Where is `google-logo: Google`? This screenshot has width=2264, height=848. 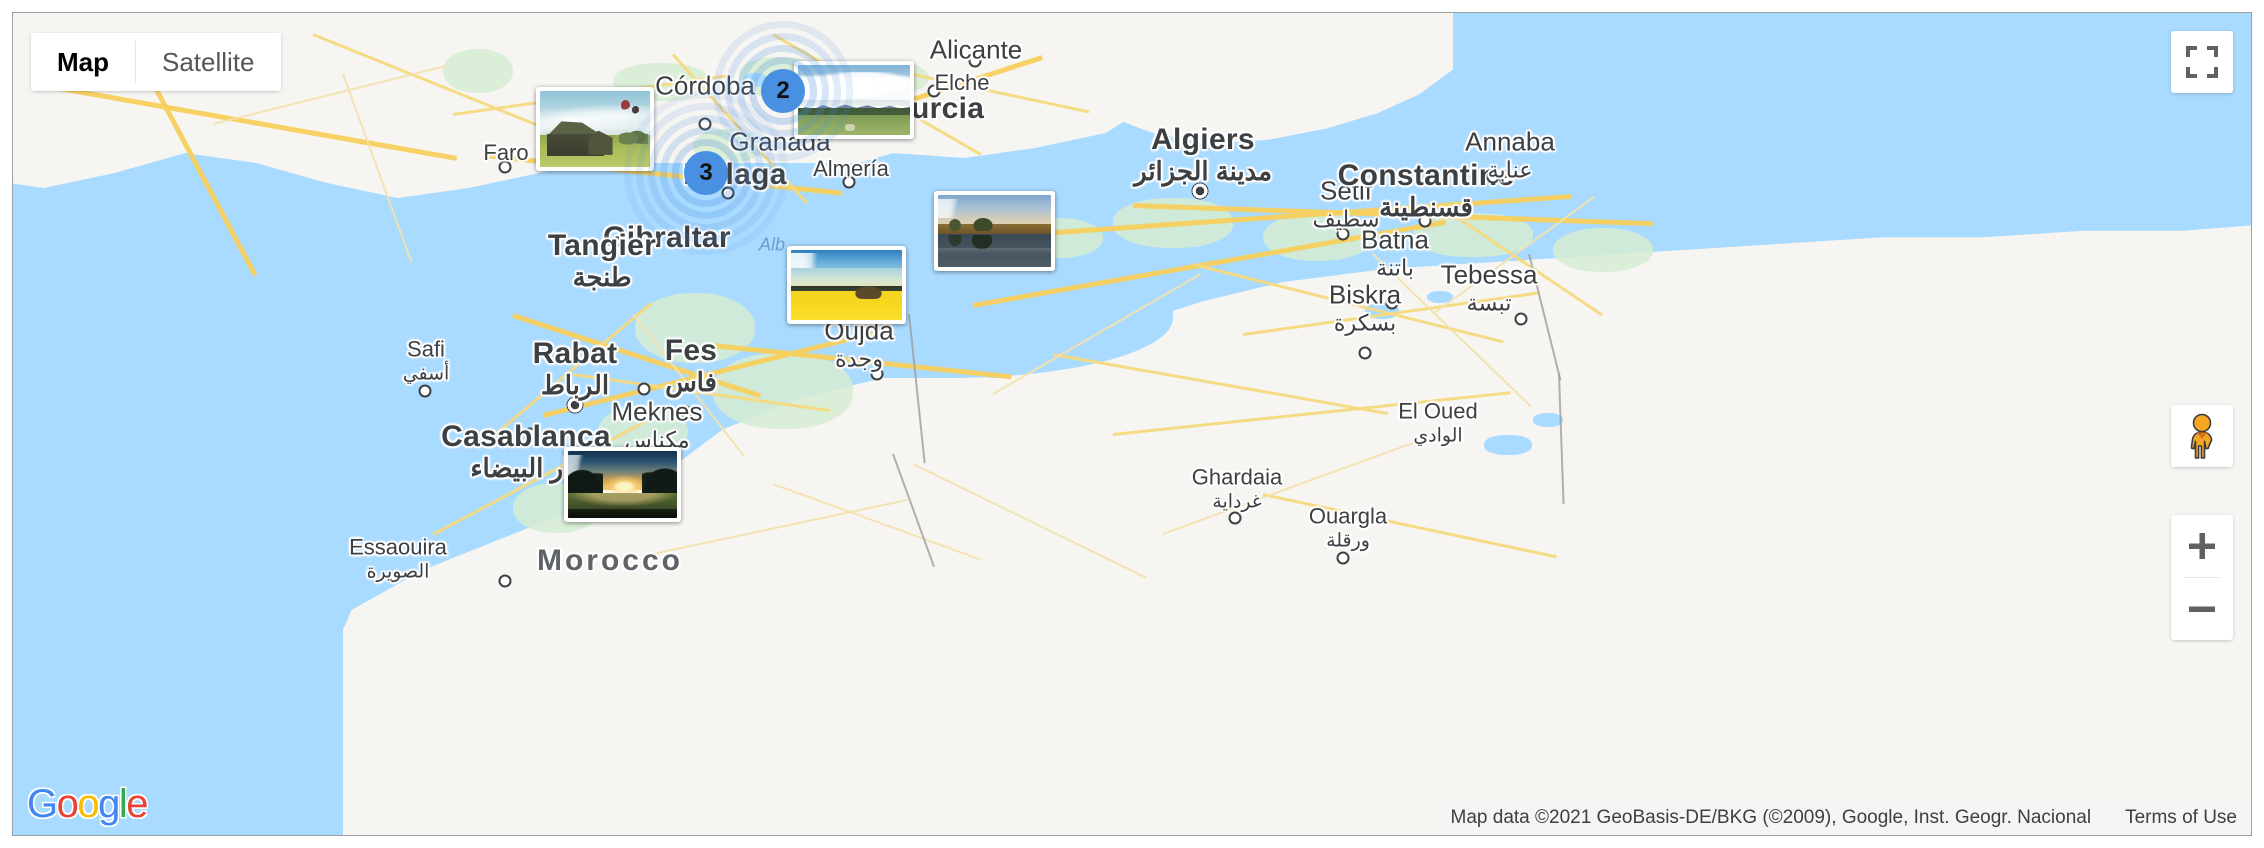
google-logo: Google is located at coordinates (87, 804).